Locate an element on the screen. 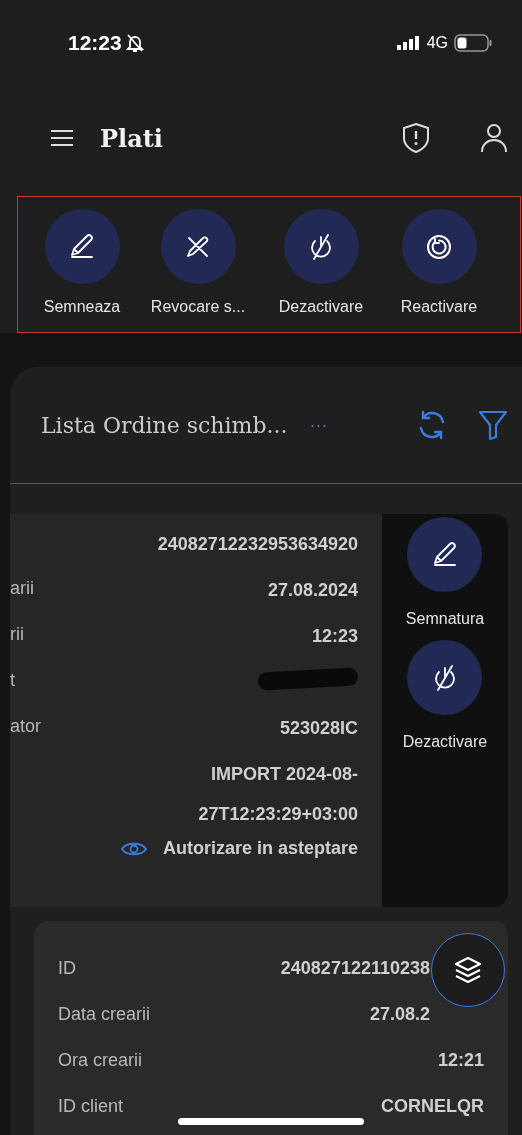 The image size is (522, 1135). user-icon is located at coordinates (494, 138).